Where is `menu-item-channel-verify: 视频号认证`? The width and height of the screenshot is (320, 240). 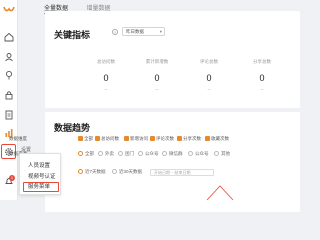 menu-item-channel-verify: 视频号认证 is located at coordinates (42, 176).